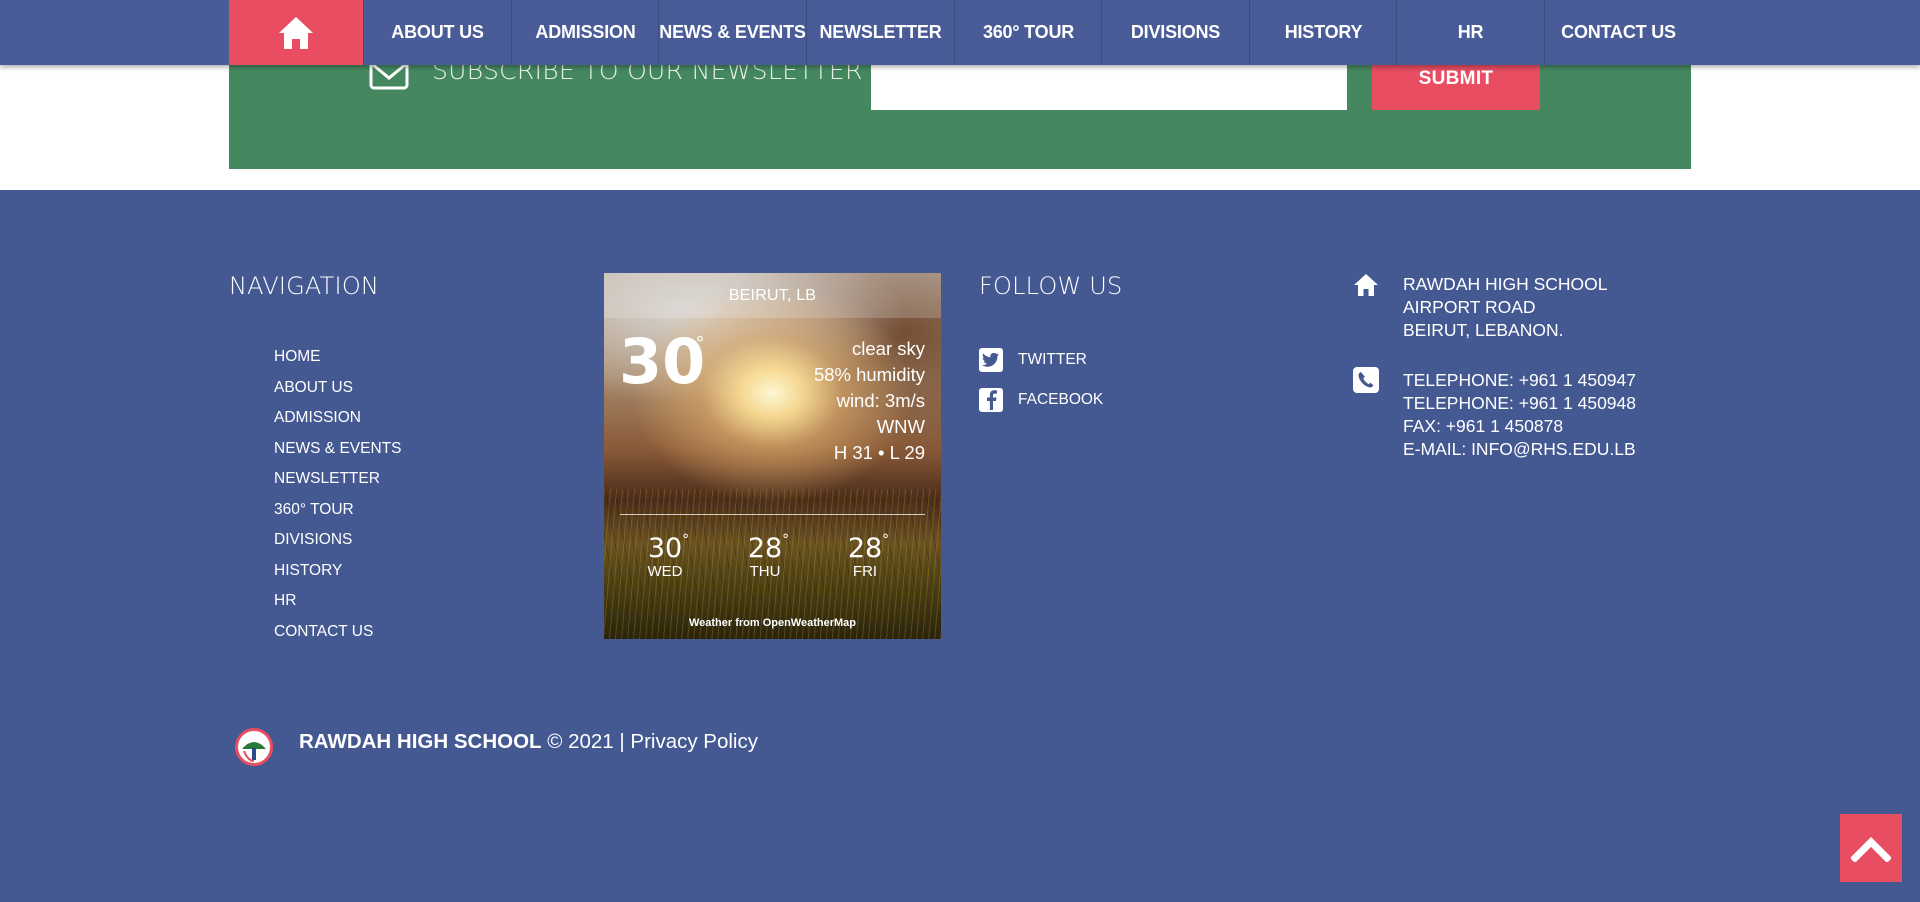 The width and height of the screenshot is (1920, 902). I want to click on copyright-year: © 2021 |, so click(586, 741).